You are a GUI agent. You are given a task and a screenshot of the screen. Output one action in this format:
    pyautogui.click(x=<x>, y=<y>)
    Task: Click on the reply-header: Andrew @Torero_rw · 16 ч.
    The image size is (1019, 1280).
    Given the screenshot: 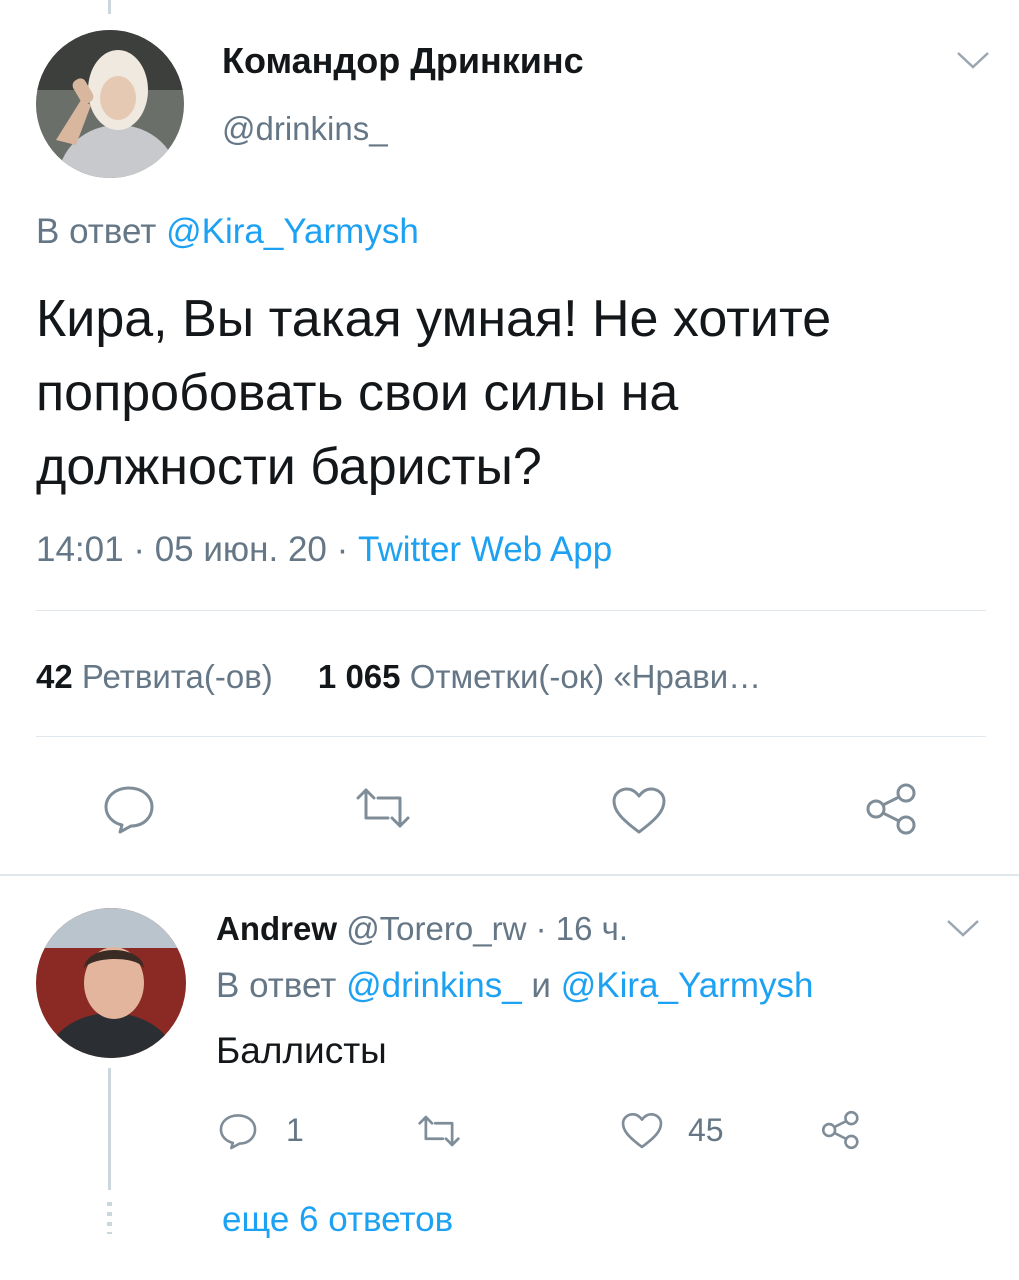 What is the action you would take?
    pyautogui.click(x=422, y=929)
    